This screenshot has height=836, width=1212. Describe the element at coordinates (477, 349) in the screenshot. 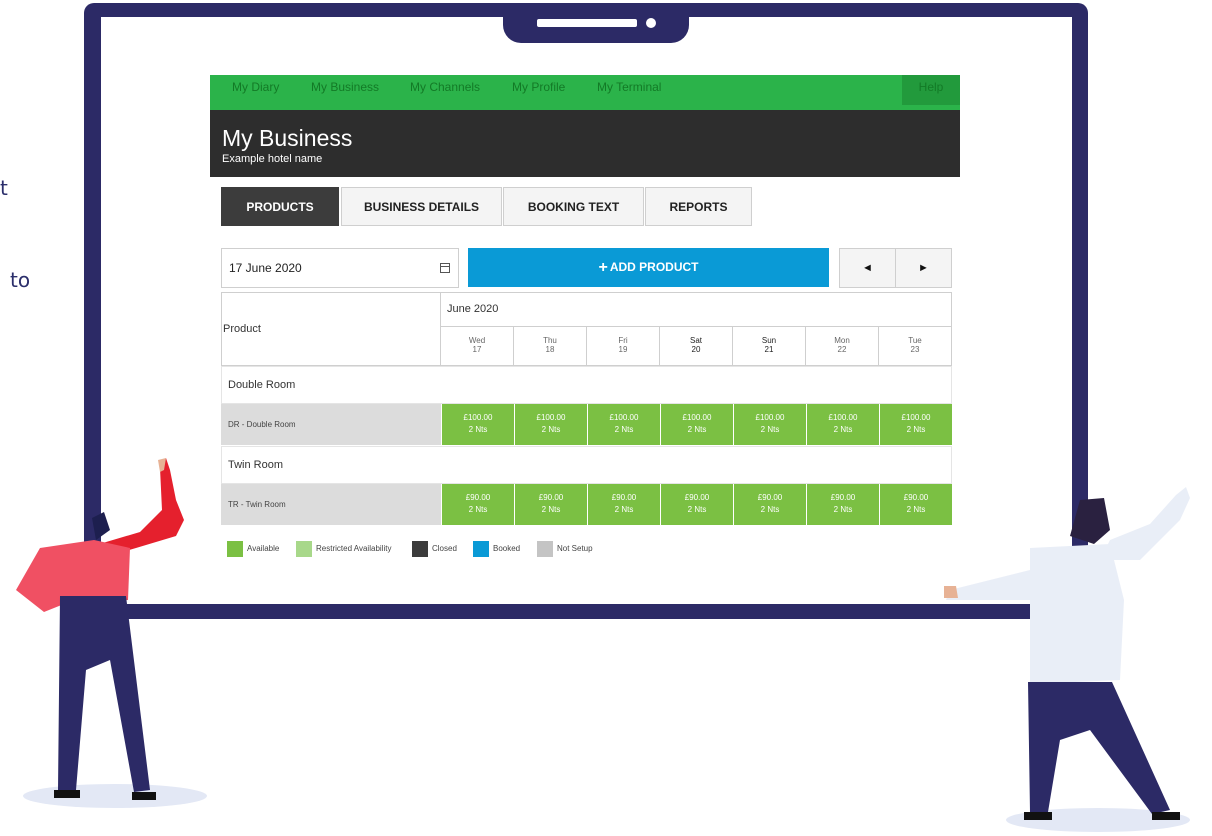

I see `day-date: 17` at that location.